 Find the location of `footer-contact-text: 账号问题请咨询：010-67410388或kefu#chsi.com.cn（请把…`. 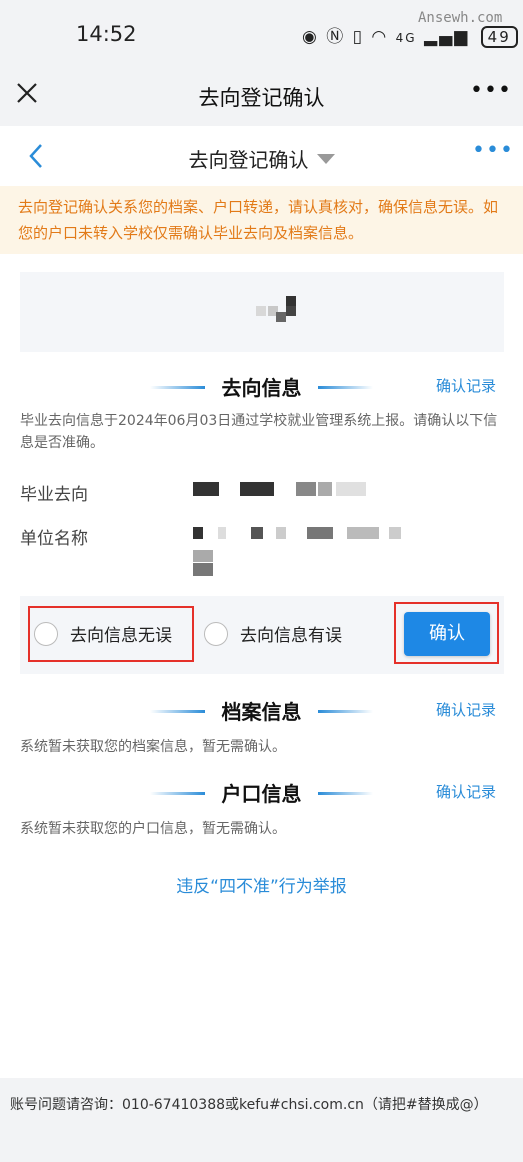

footer-contact-text: 账号问题请咨询：010-67410388或kefu#chsi.com.cn（请把… is located at coordinates (249, 1105).